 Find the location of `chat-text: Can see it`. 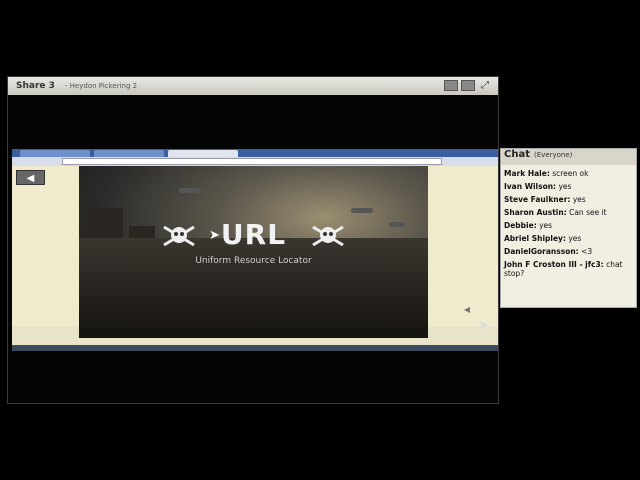

chat-text: Can see it is located at coordinates (586, 212).